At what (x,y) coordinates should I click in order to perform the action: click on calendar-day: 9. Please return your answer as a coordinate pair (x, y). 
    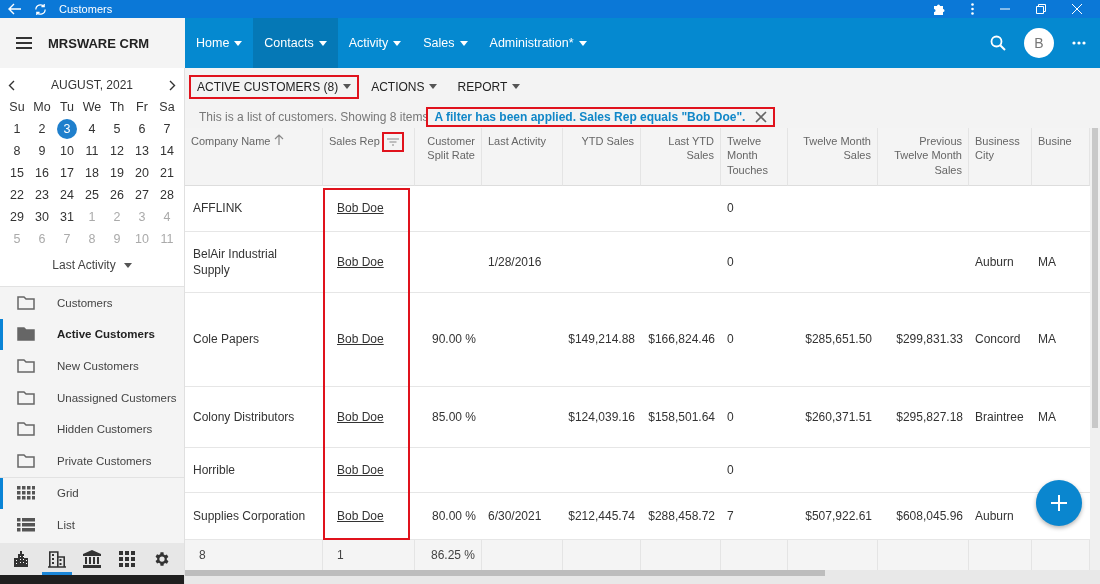
    Looking at the image, I should click on (42, 151).